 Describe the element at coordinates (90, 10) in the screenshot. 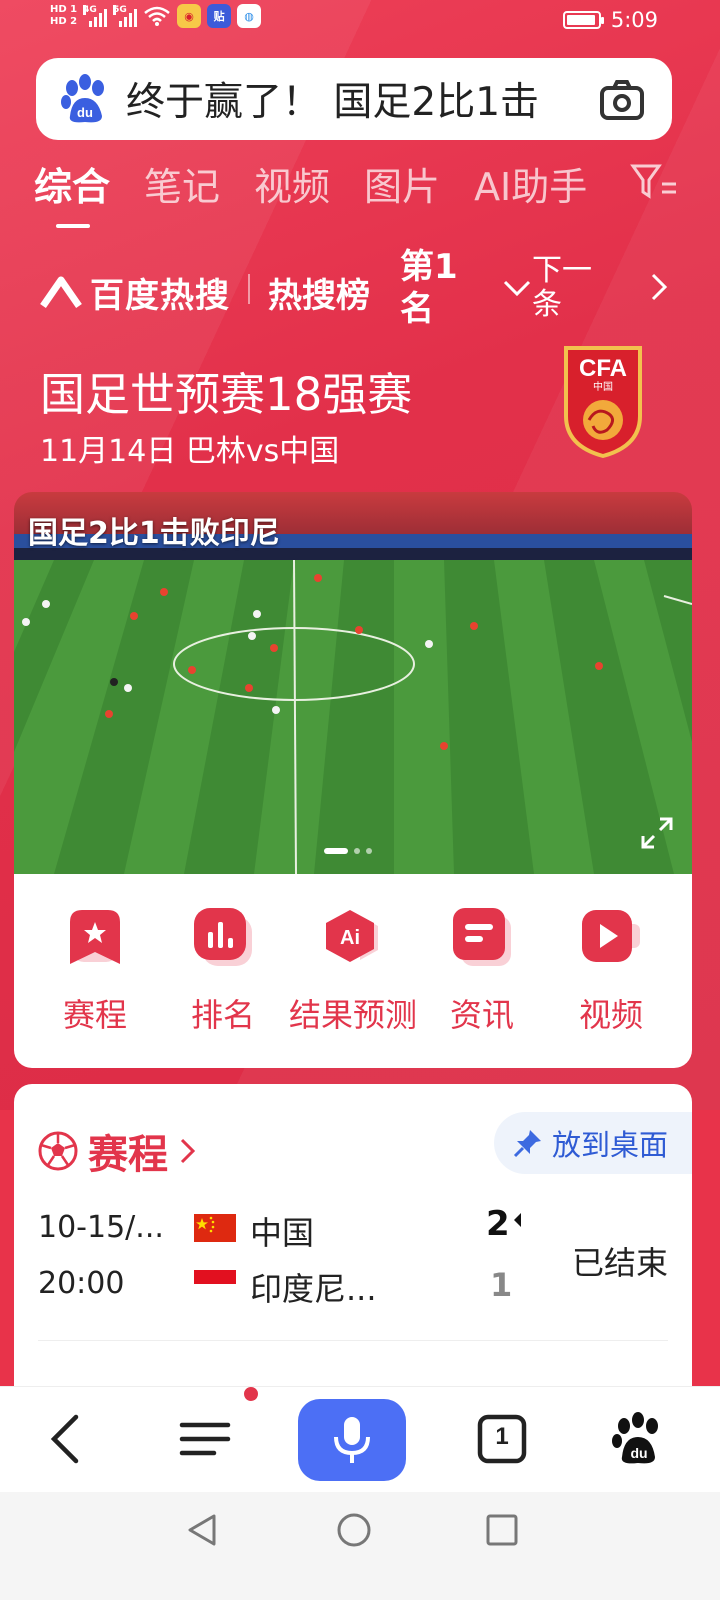

I see `net1-label: 4G` at that location.